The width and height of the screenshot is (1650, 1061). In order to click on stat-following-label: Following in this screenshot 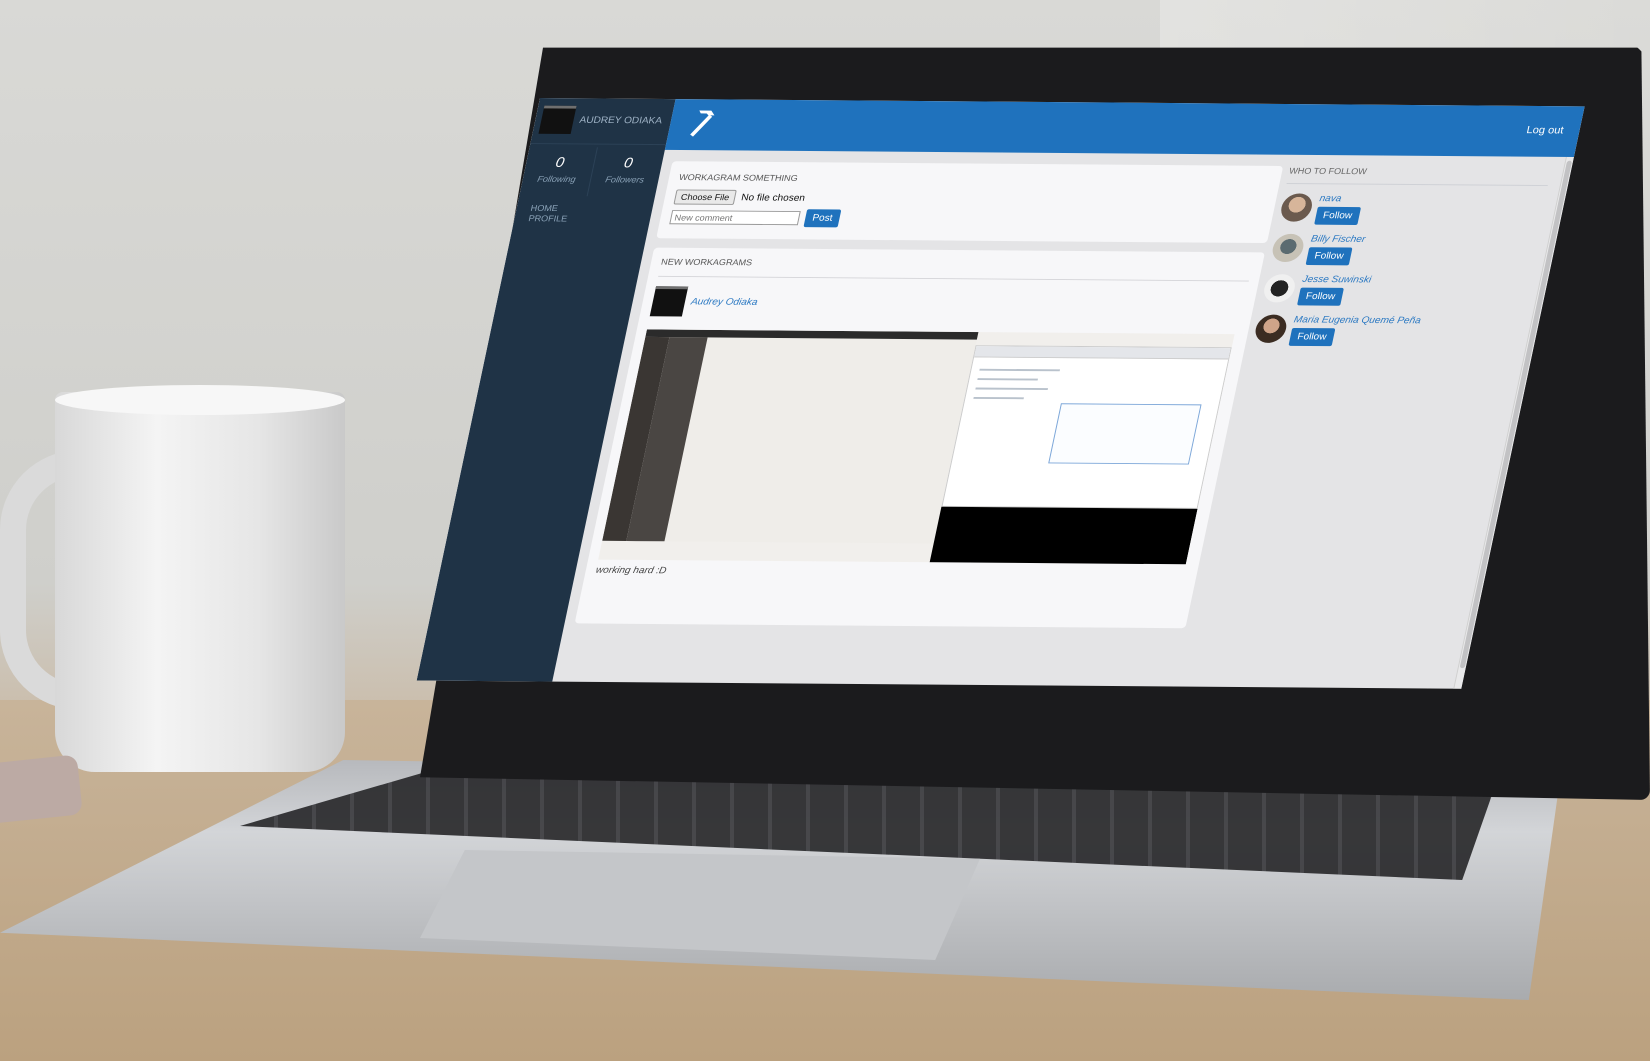, I will do `click(556, 179)`.